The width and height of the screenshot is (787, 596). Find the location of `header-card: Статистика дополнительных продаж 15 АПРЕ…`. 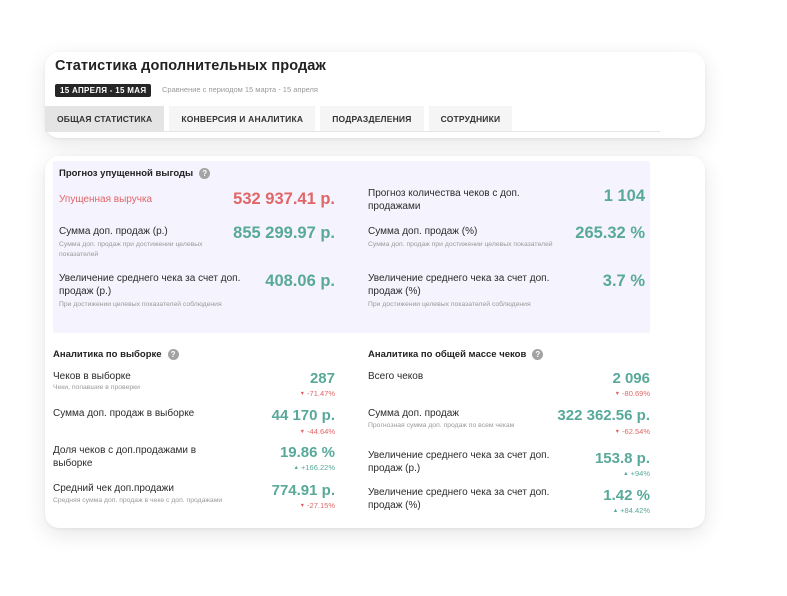

header-card: Статистика дополнительных продаж 15 АПРЕ… is located at coordinates (375, 95).